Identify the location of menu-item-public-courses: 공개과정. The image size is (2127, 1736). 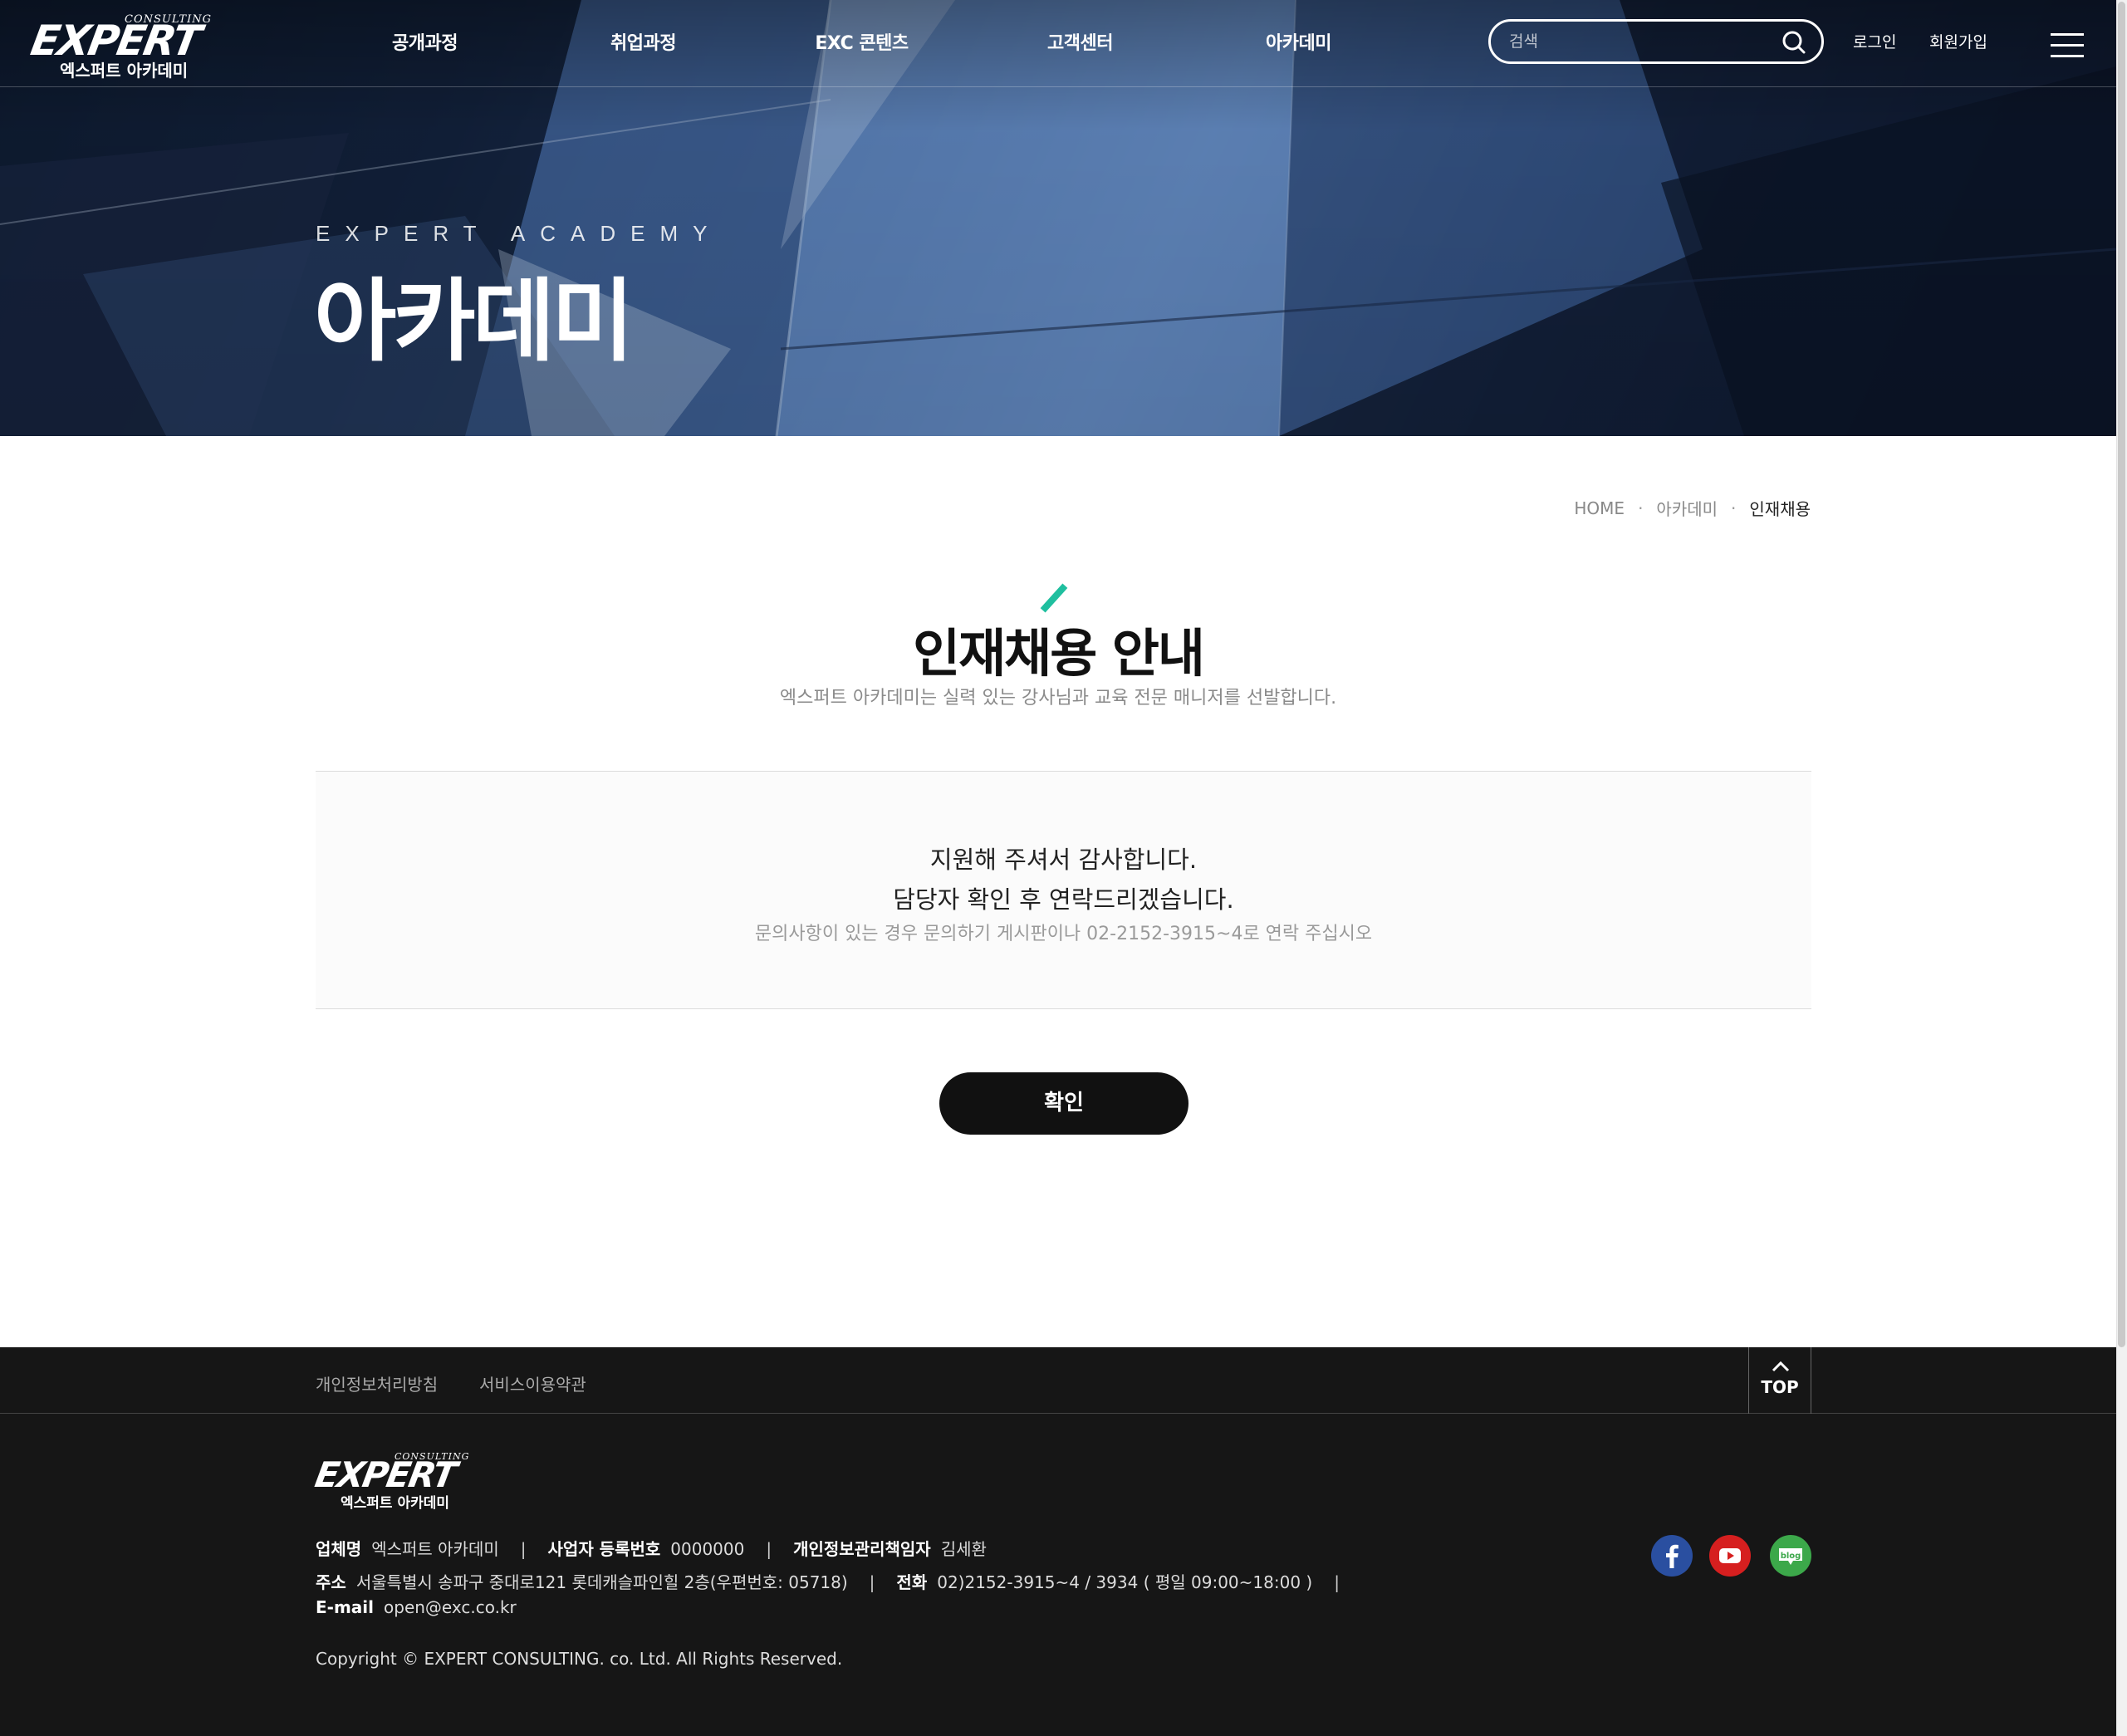
(425, 41).